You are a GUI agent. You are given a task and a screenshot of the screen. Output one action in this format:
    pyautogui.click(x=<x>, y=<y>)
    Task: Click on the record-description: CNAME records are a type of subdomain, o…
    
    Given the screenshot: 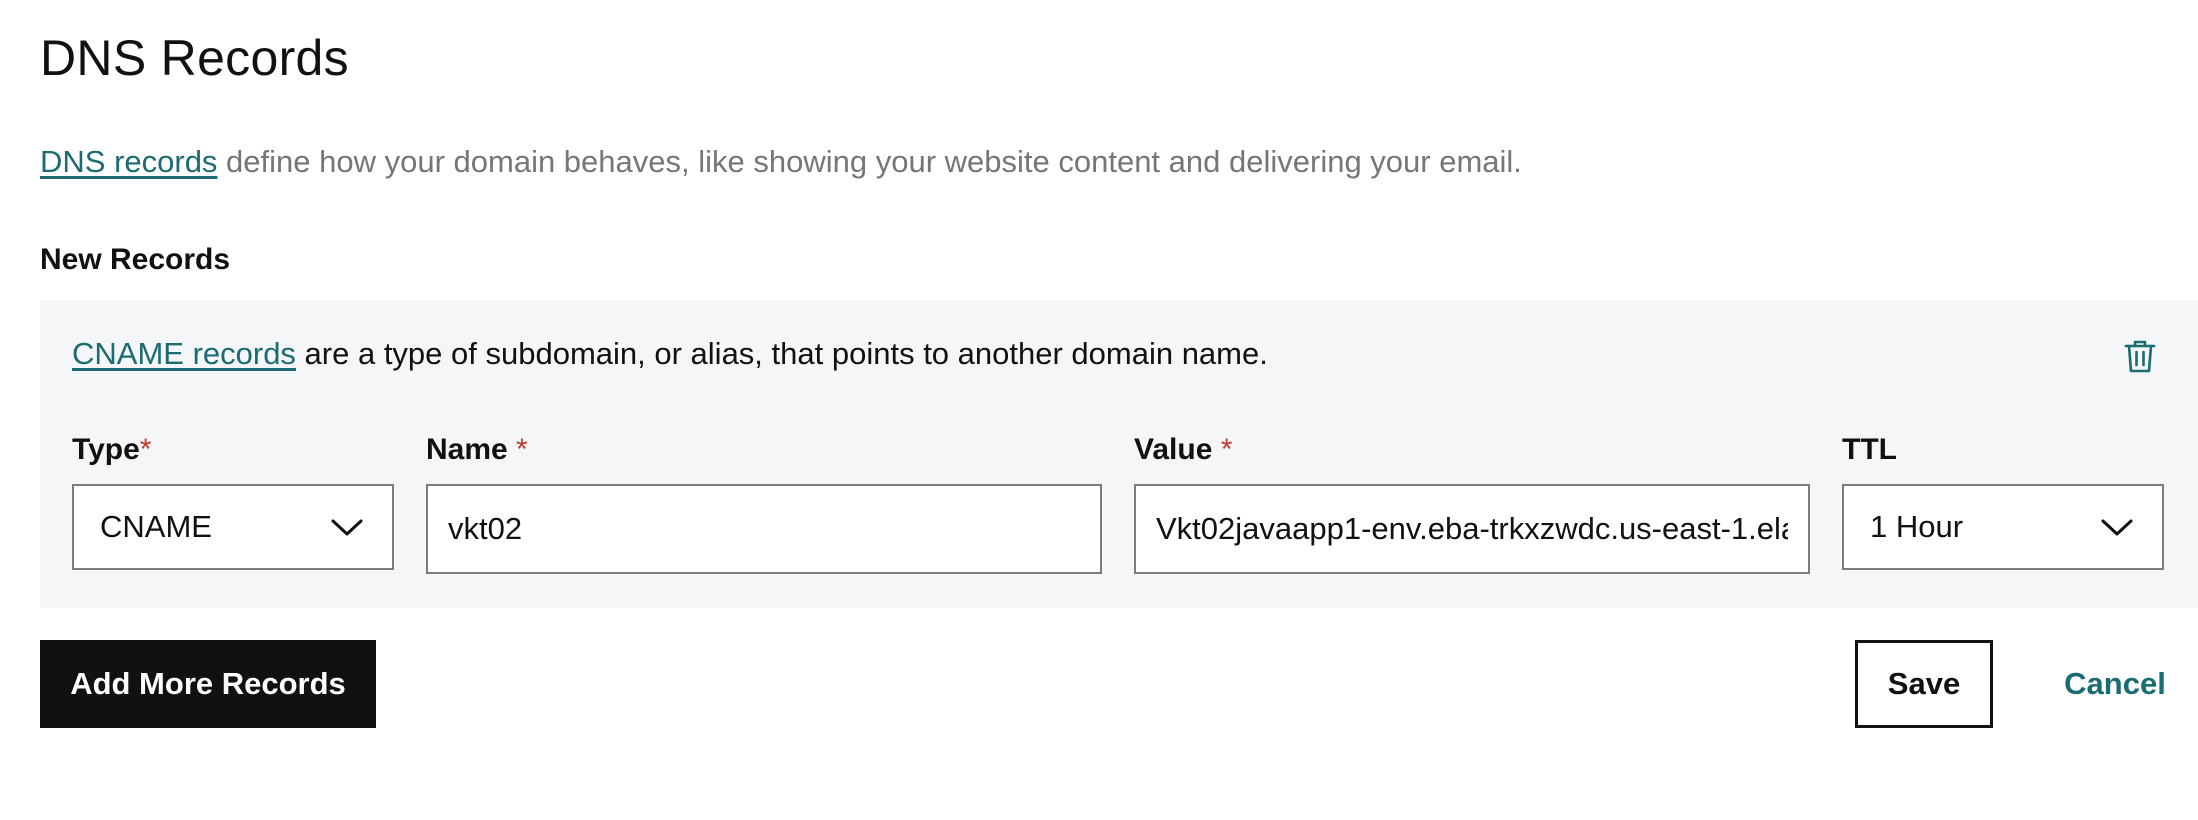 What is the action you would take?
    pyautogui.click(x=670, y=354)
    